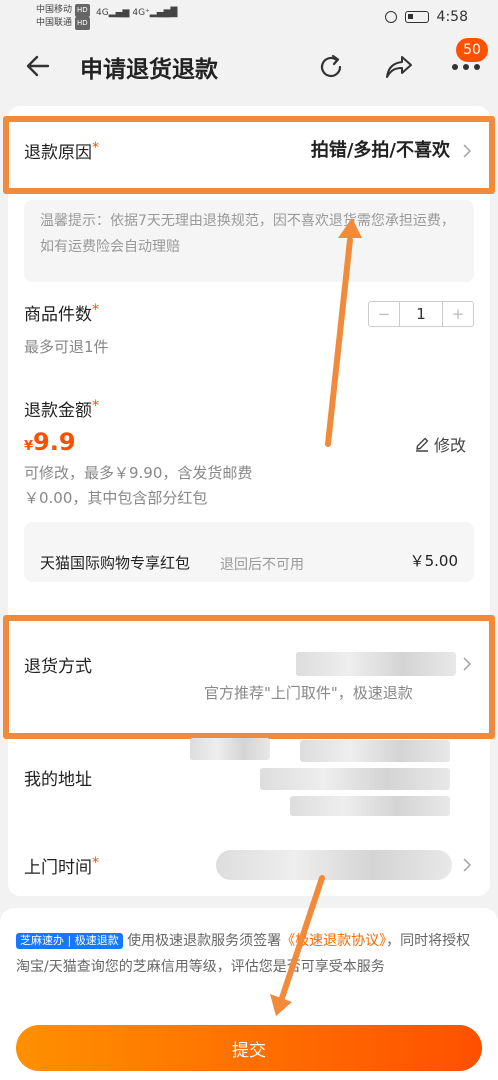 This screenshot has height=1080, width=498. Describe the element at coordinates (472, 50) in the screenshot. I see `message-count-badge: 50` at that location.